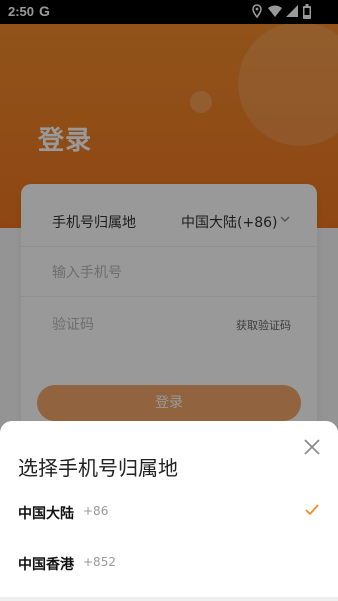 Image resolution: width=338 pixels, height=601 pixels. Describe the element at coordinates (98, 468) in the screenshot. I see `sheet-title: 选择手机号归属地` at that location.